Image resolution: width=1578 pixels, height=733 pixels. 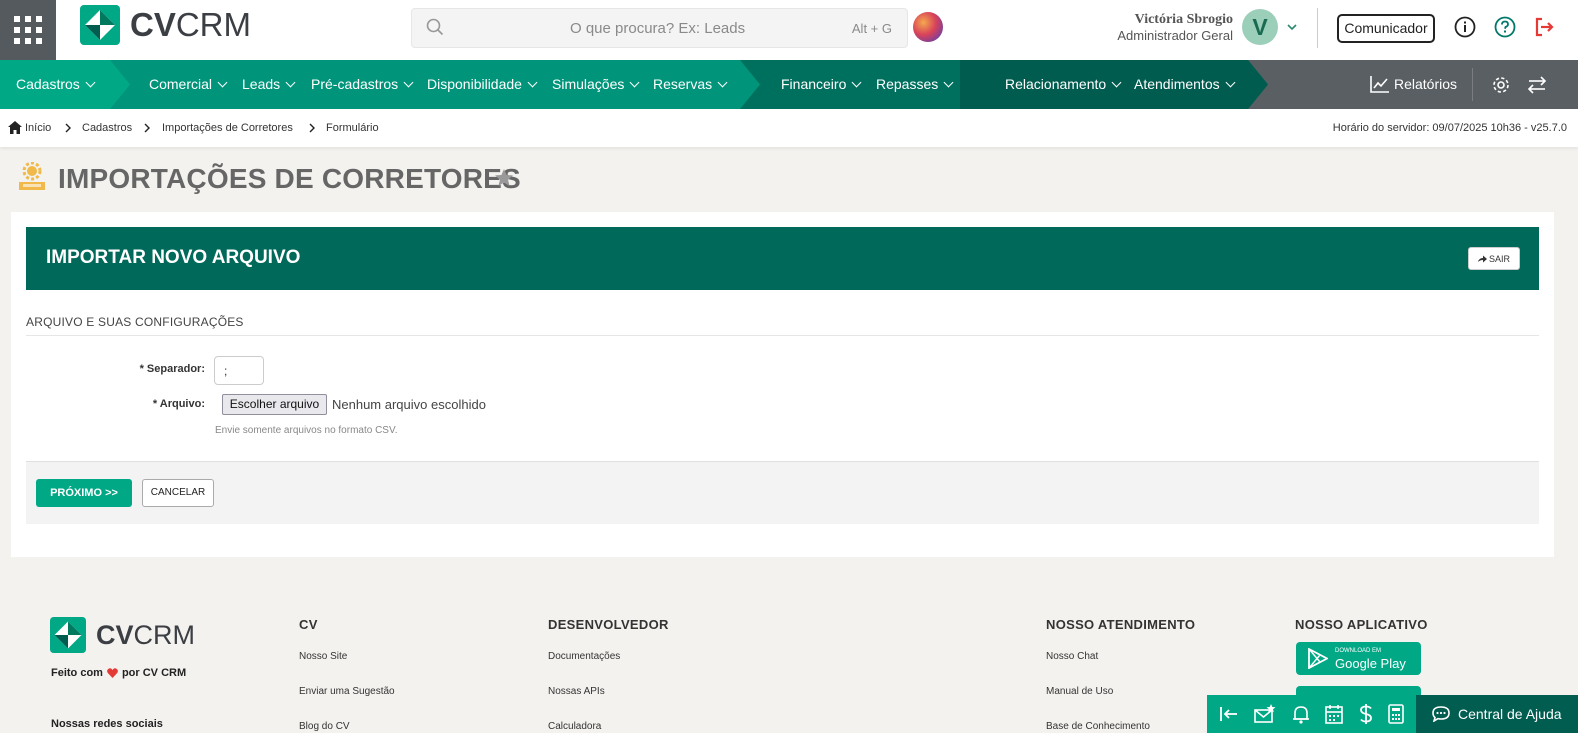 What do you see at coordinates (1361, 624) in the screenshot?
I see `footer-col-title-app: NOSSO APLICATIVO` at bounding box center [1361, 624].